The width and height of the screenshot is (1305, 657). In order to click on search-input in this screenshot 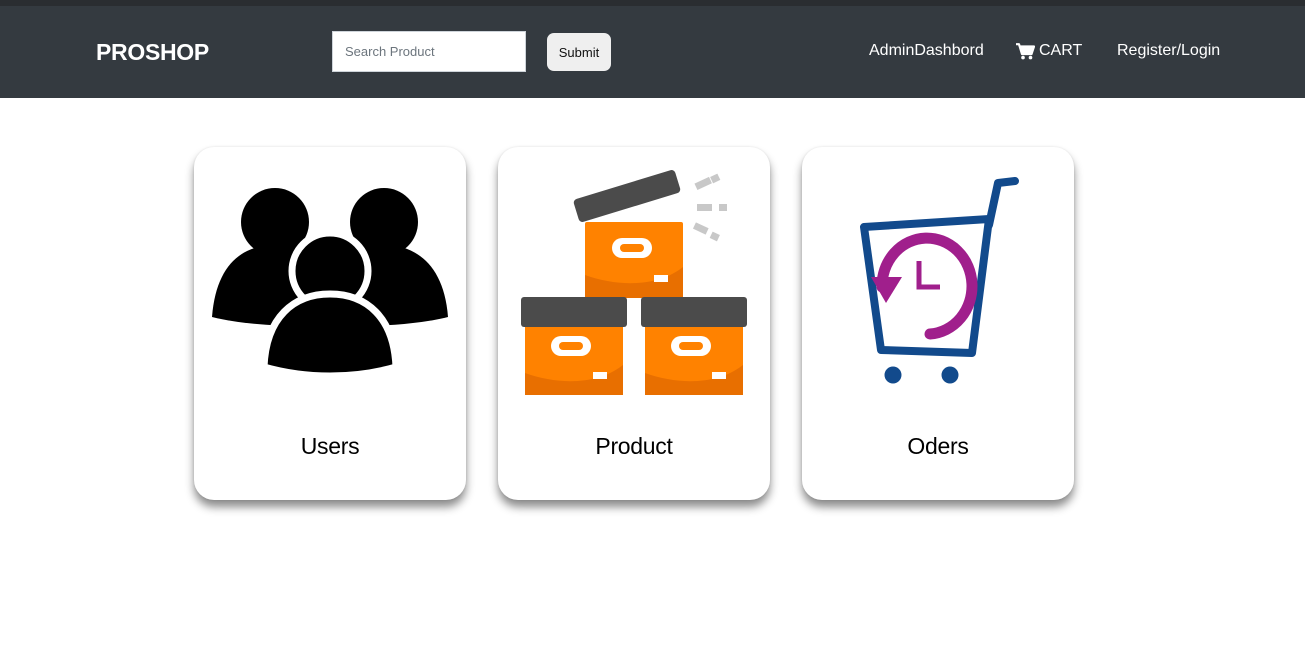, I will do `click(429, 51)`.